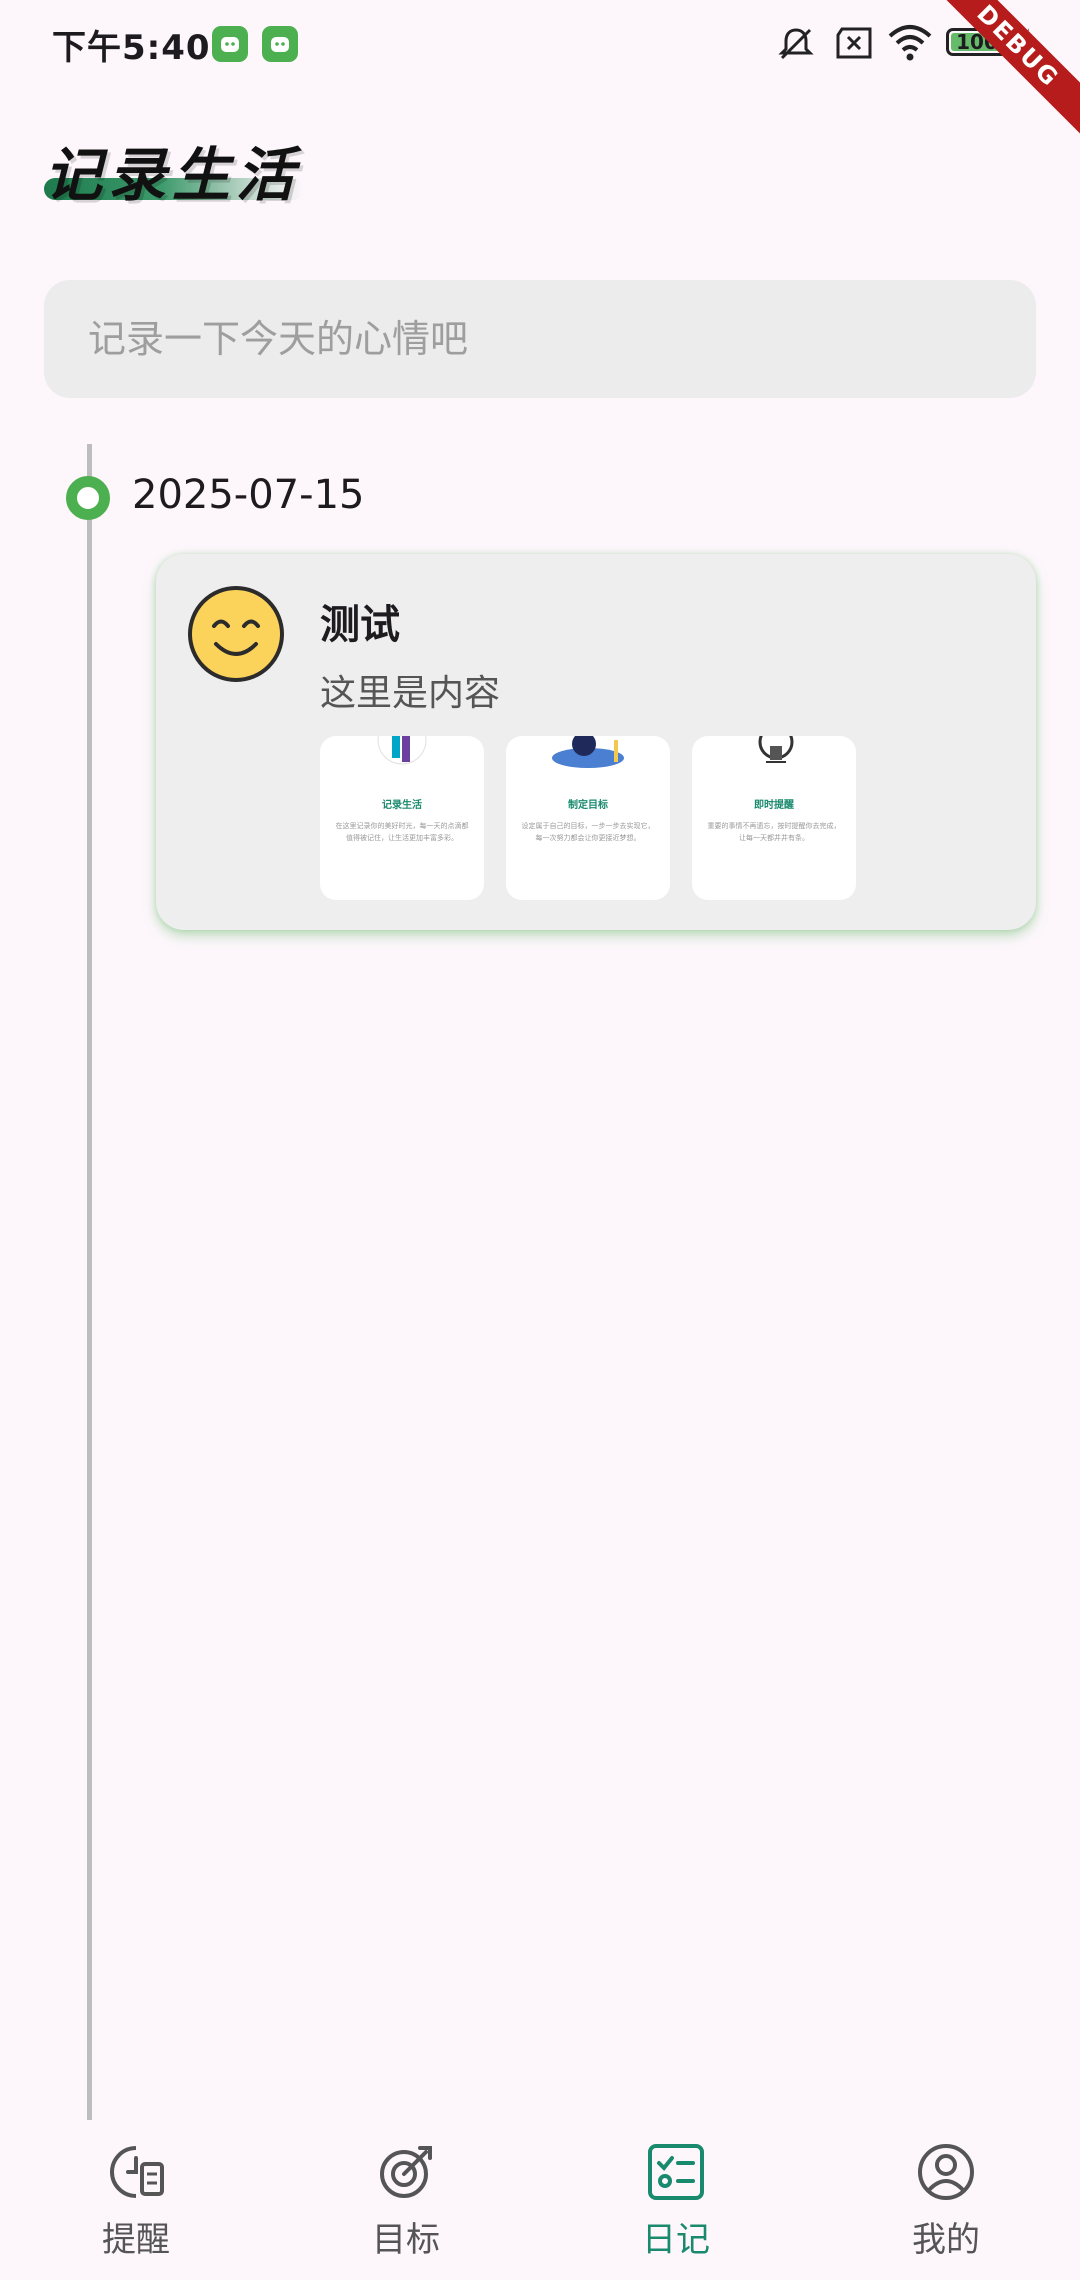 The width and height of the screenshot is (1080, 2280). What do you see at coordinates (136, 2240) in the screenshot?
I see `nav-label: 提醒` at bounding box center [136, 2240].